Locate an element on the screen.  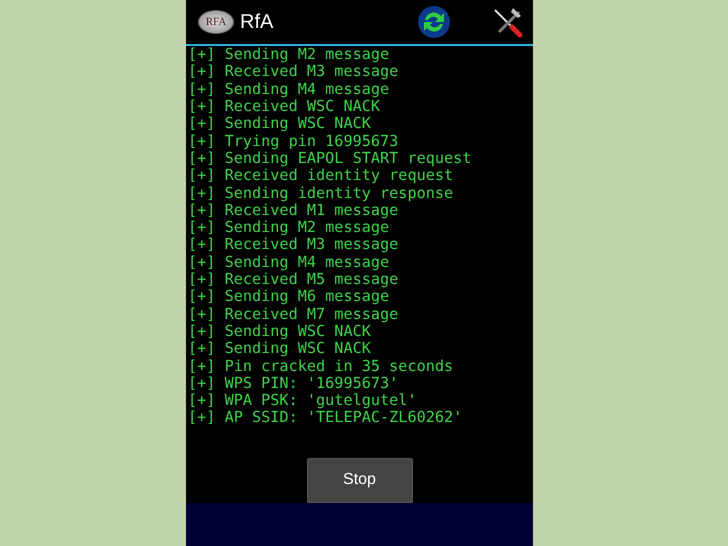
log-line: [+] WPS PIN: '16995673' is located at coordinates (294, 383).